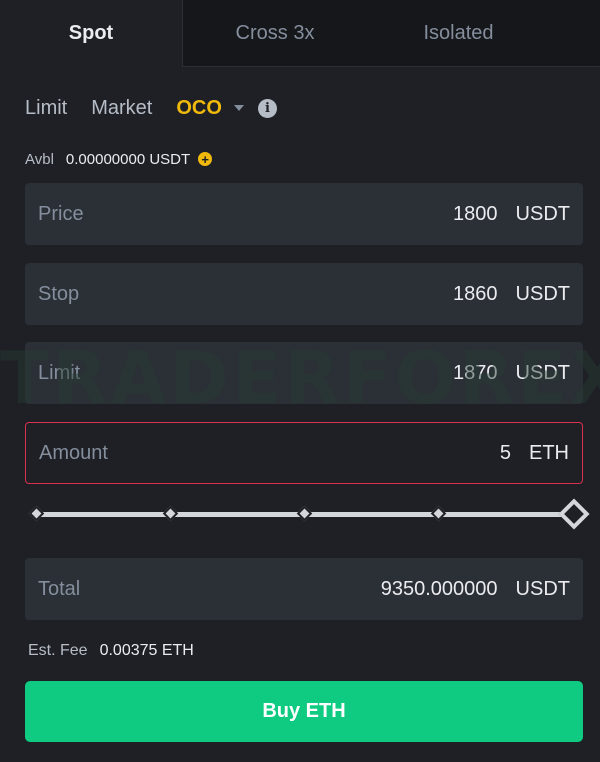 The width and height of the screenshot is (600, 762). What do you see at coordinates (542, 588) in the screenshot?
I see `total-unit: USDT` at bounding box center [542, 588].